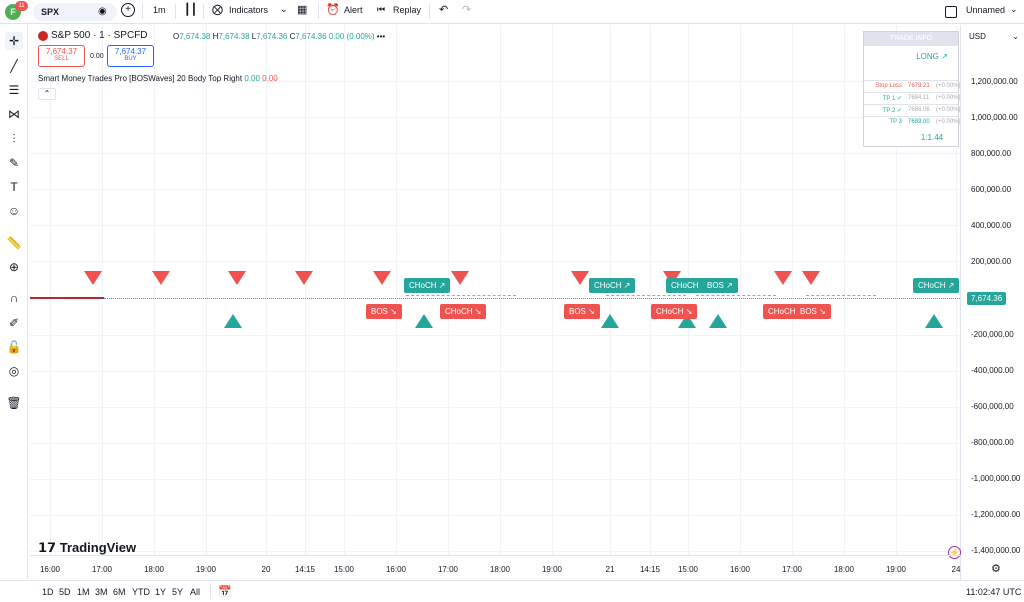 The image size is (1024, 602). What do you see at coordinates (14, 347) in the screenshot?
I see `lock-icon: 🔓` at bounding box center [14, 347].